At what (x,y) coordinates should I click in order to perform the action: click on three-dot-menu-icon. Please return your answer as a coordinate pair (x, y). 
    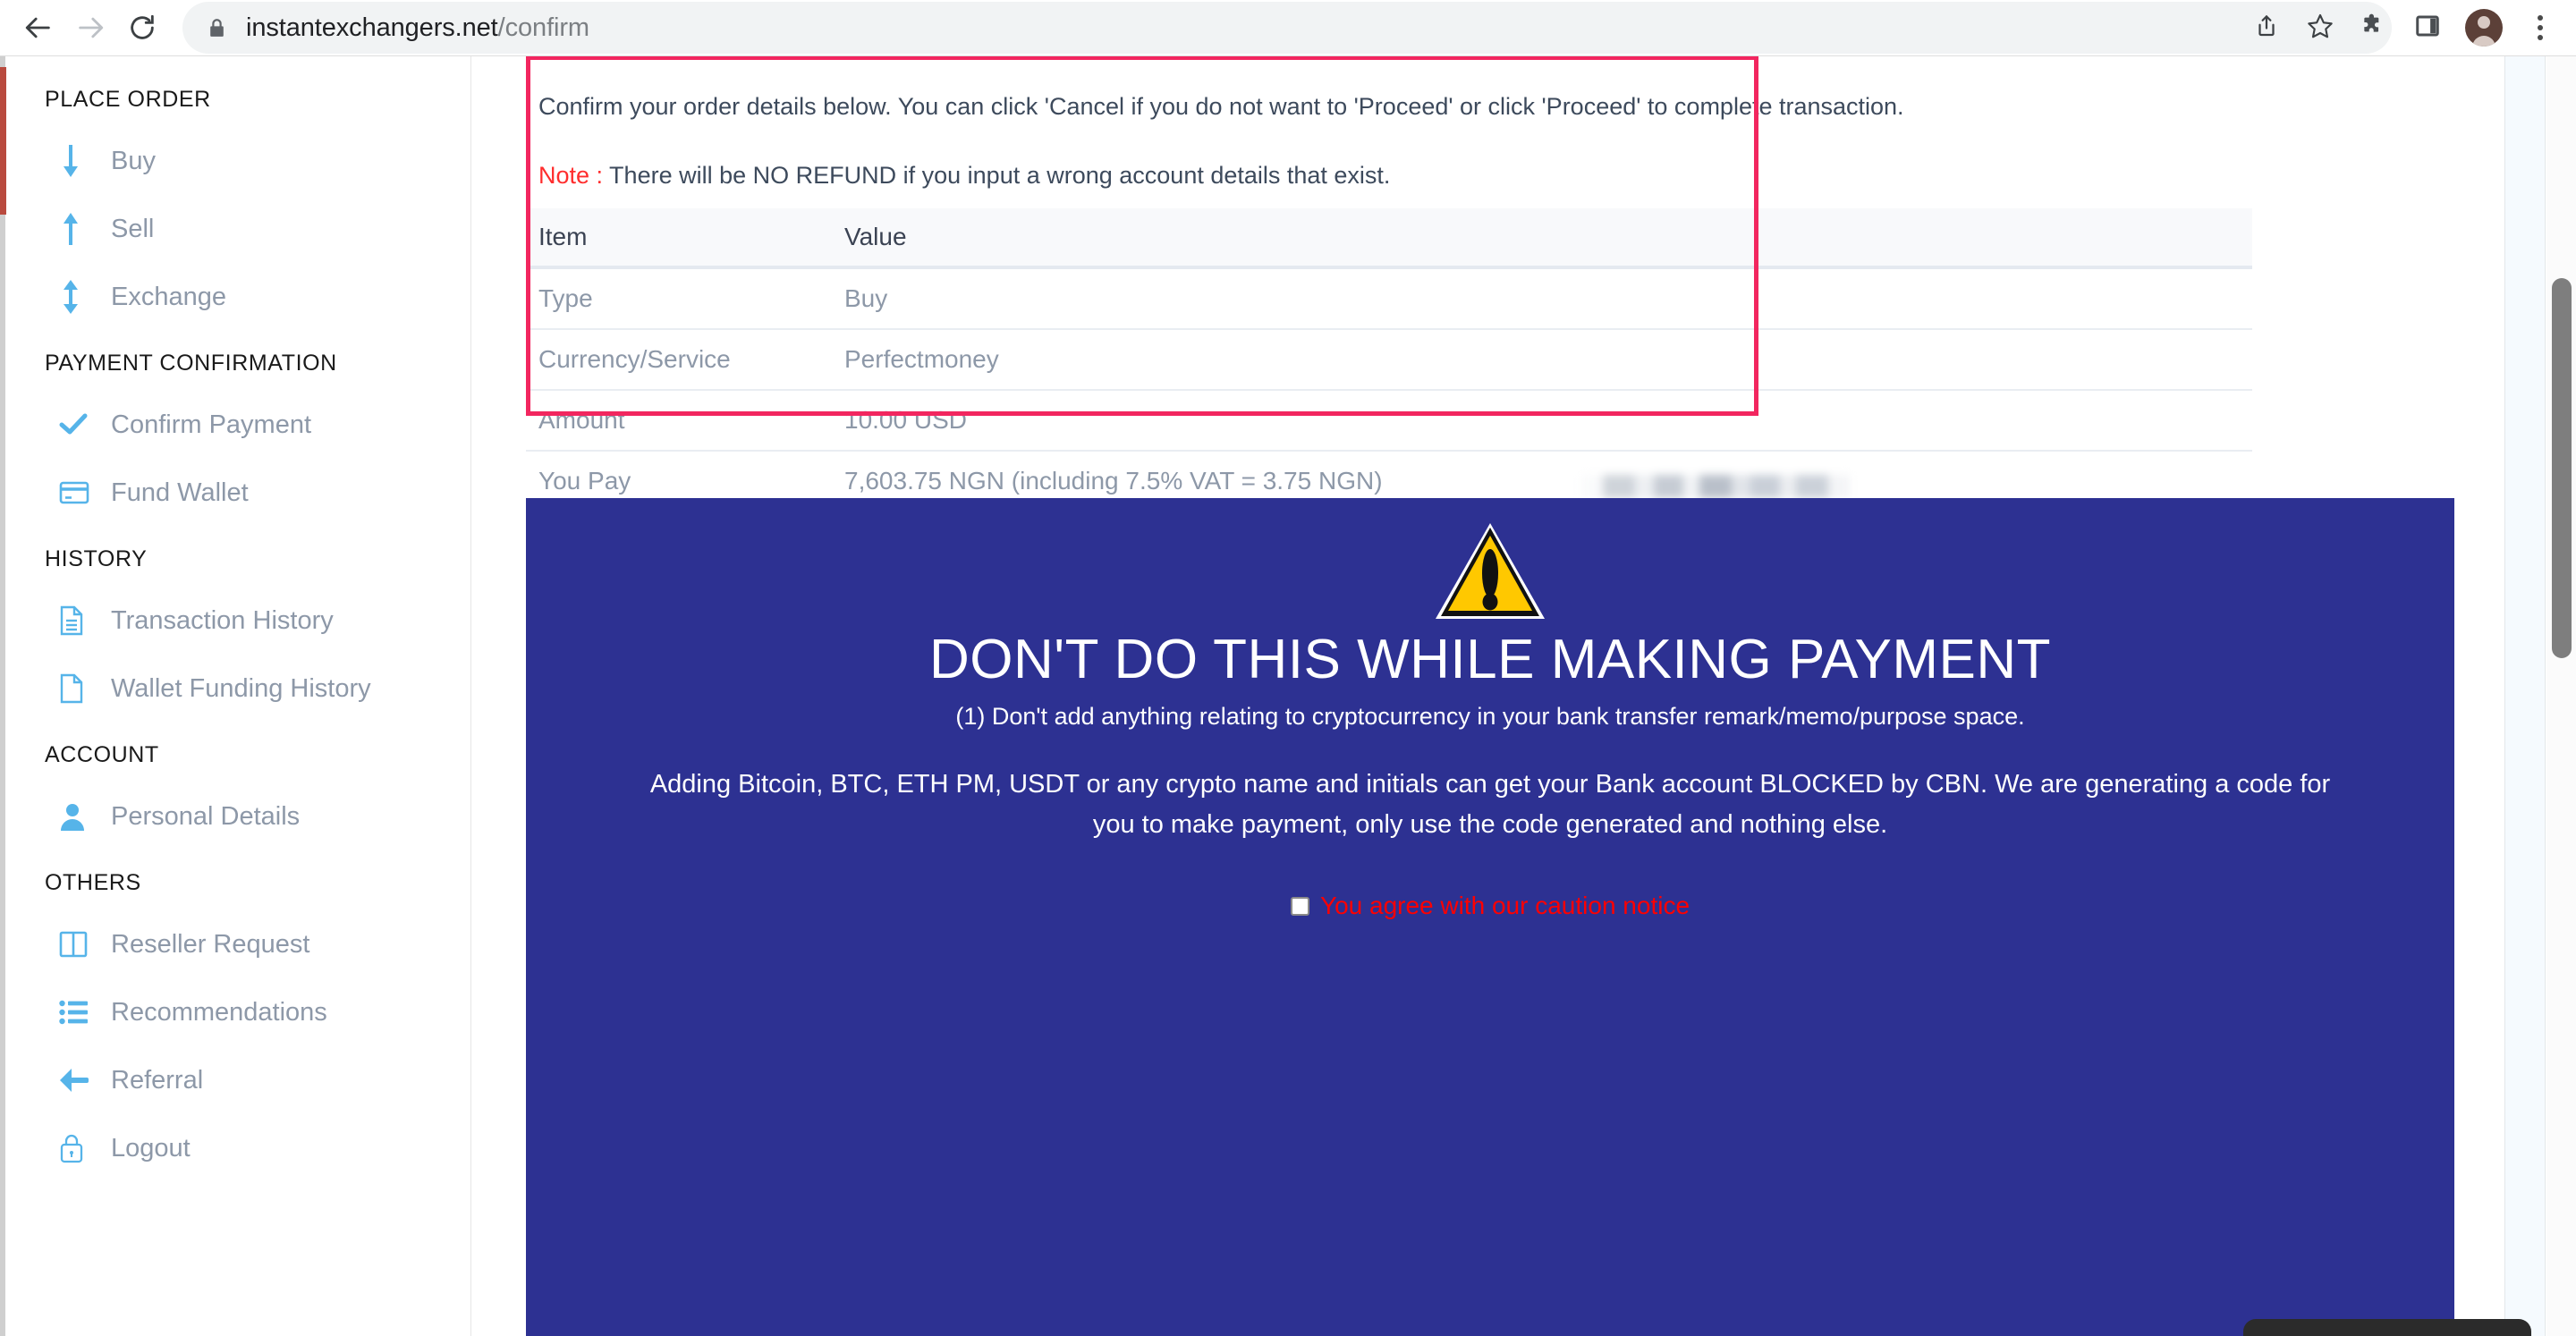
    Looking at the image, I should click on (2540, 28).